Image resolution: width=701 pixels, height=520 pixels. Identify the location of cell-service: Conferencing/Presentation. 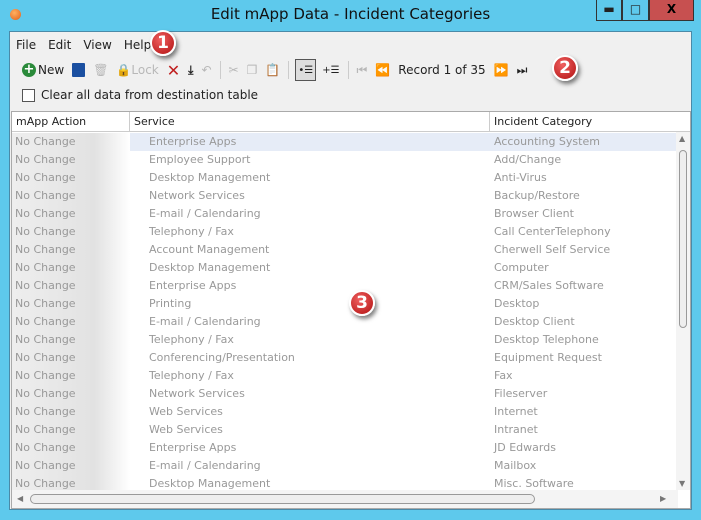
(310, 358).